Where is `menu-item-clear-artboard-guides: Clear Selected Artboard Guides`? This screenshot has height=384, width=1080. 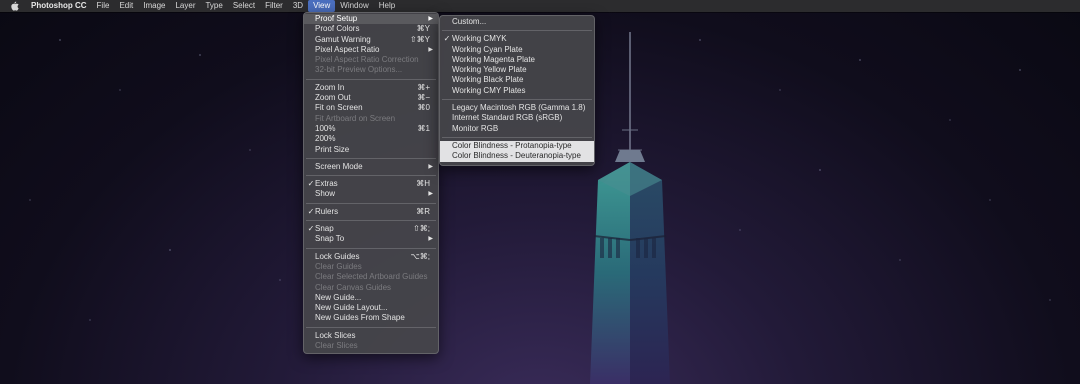 menu-item-clear-artboard-guides: Clear Selected Artboard Guides is located at coordinates (371, 277).